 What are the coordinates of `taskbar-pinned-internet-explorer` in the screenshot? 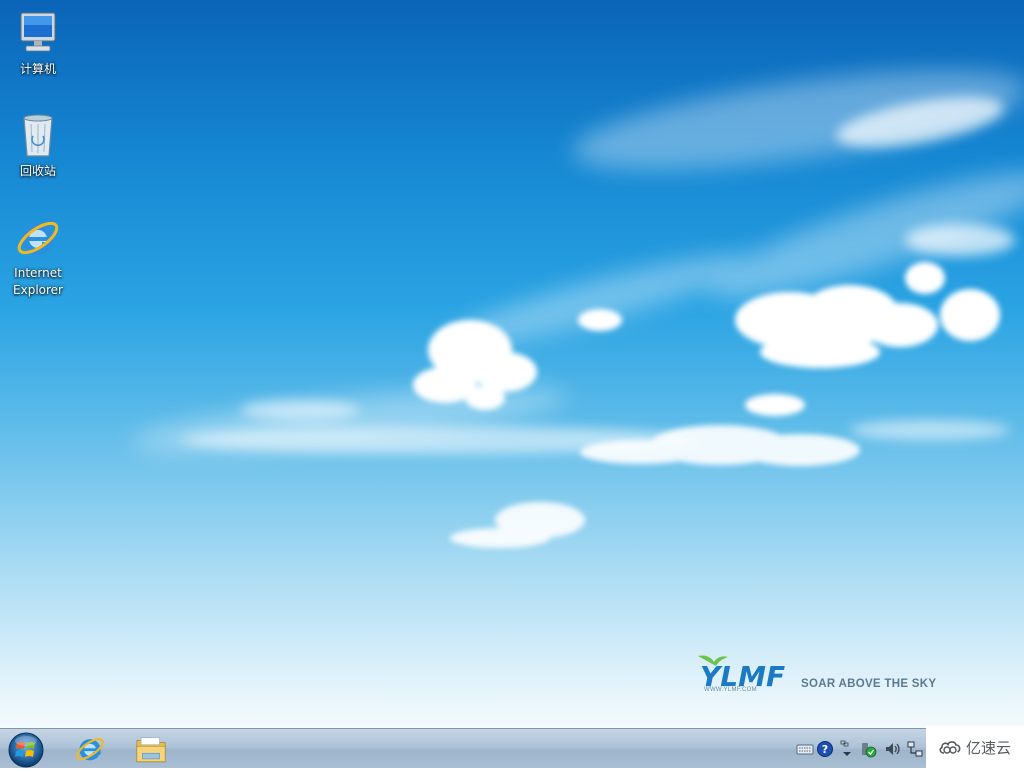 It's located at (90, 749).